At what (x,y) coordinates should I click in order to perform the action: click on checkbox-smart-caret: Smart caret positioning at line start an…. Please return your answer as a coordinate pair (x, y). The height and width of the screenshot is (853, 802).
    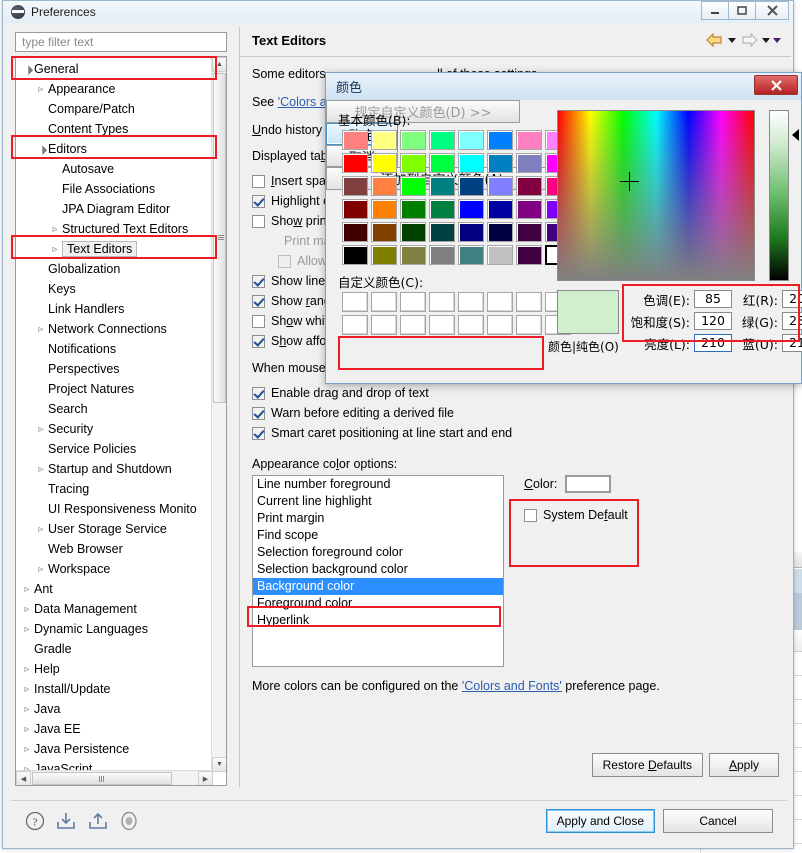
    Looking at the image, I should click on (515, 433).